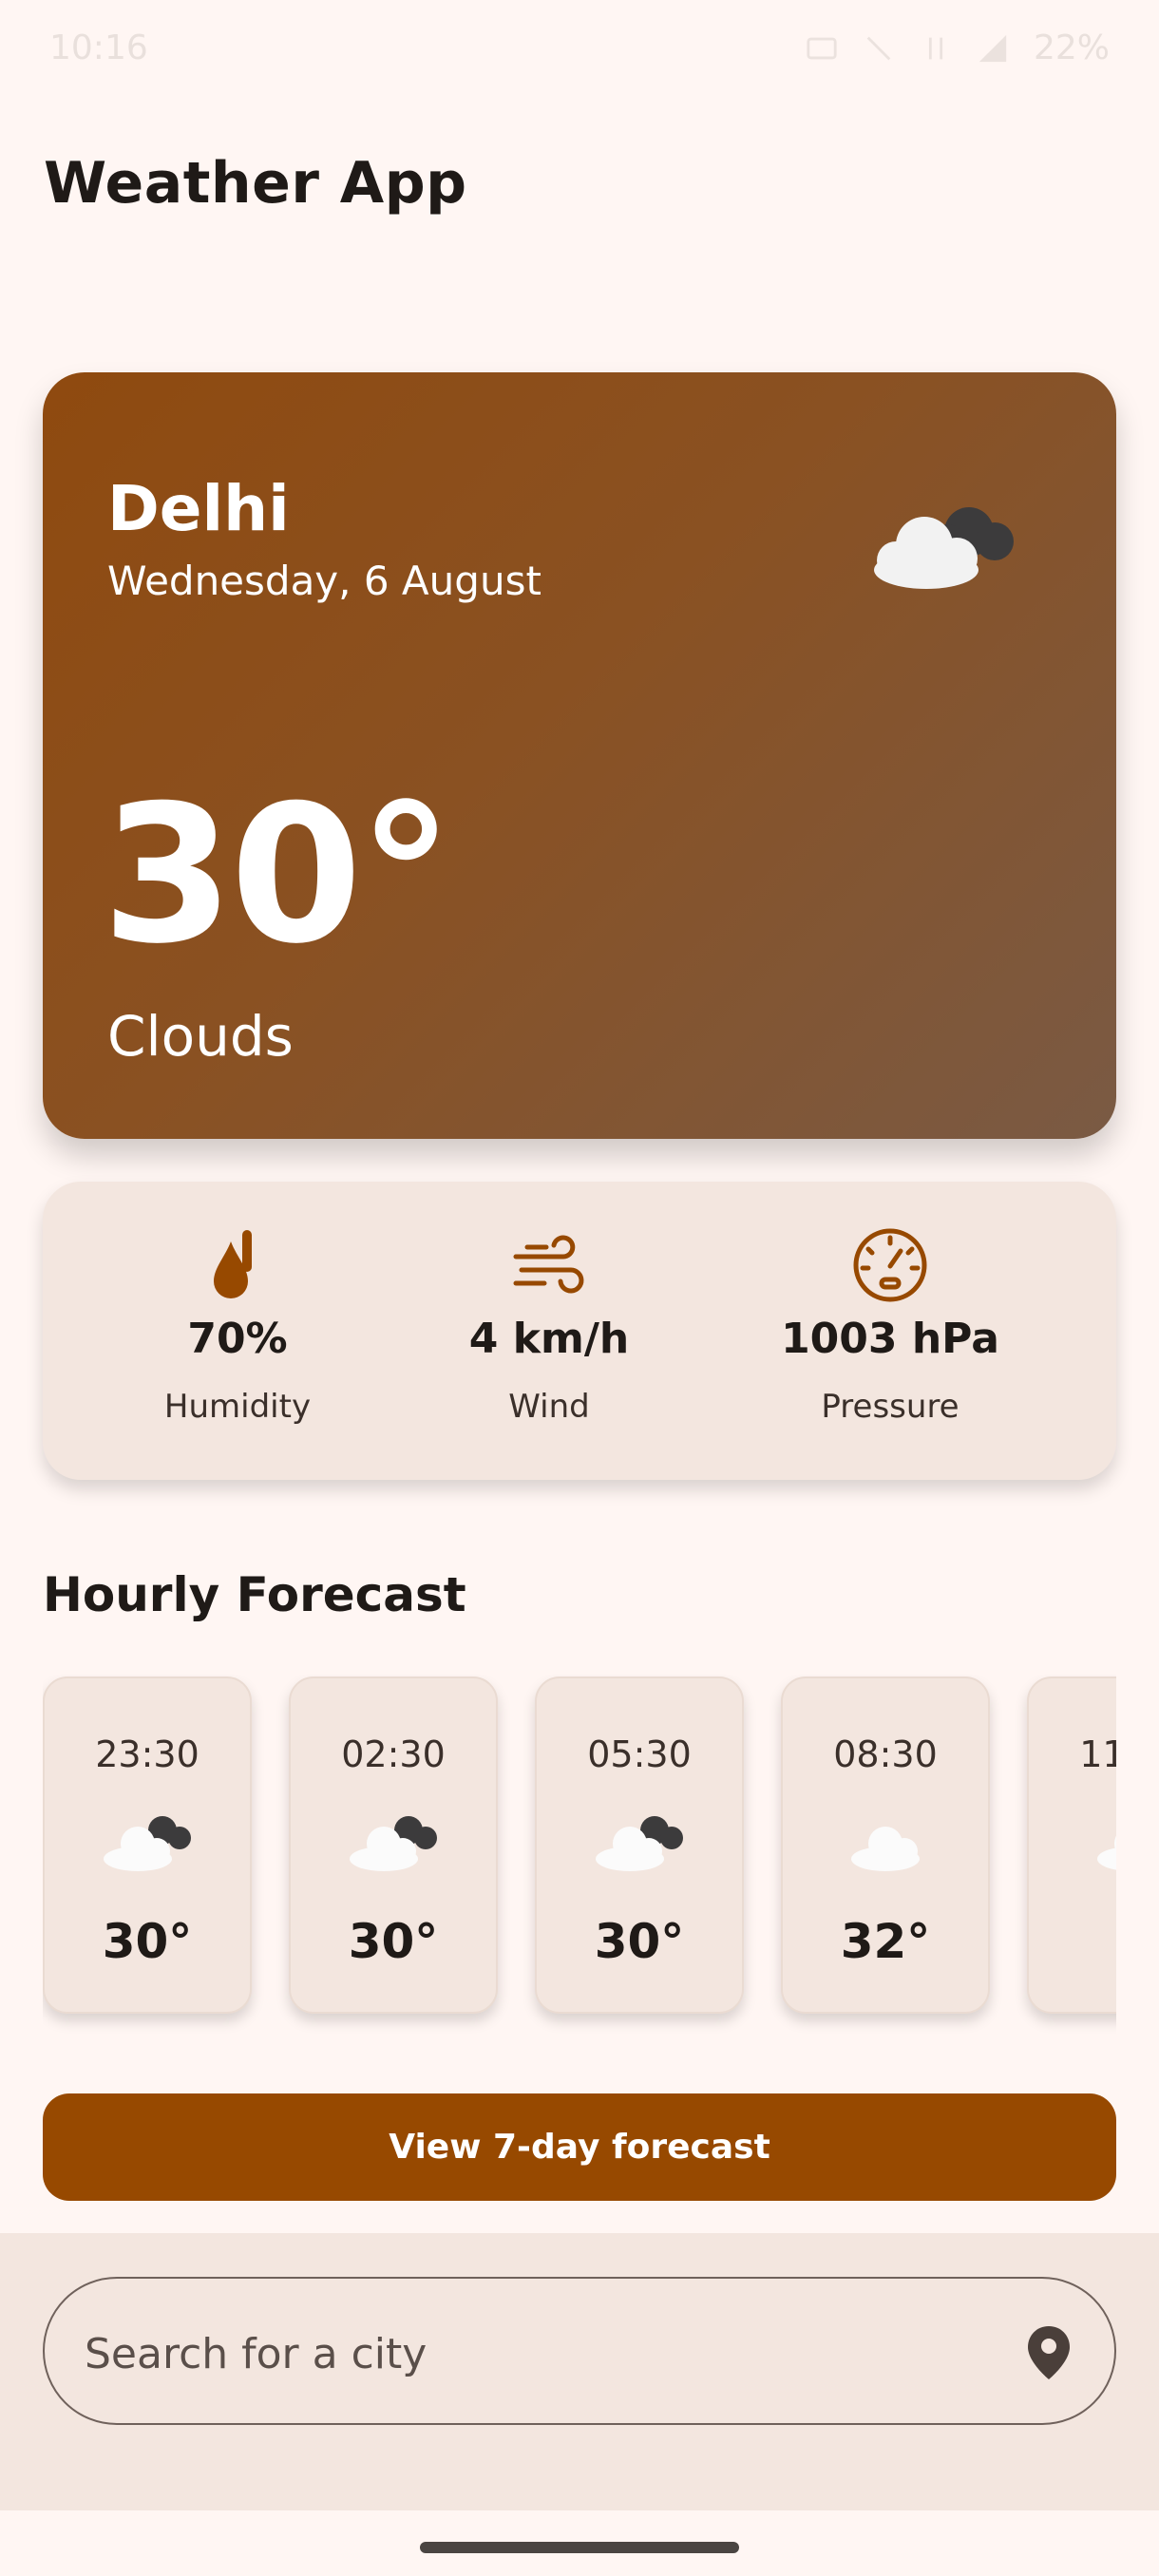 This screenshot has width=1159, height=2576. I want to click on humidity-label: Humidity, so click(237, 1407).